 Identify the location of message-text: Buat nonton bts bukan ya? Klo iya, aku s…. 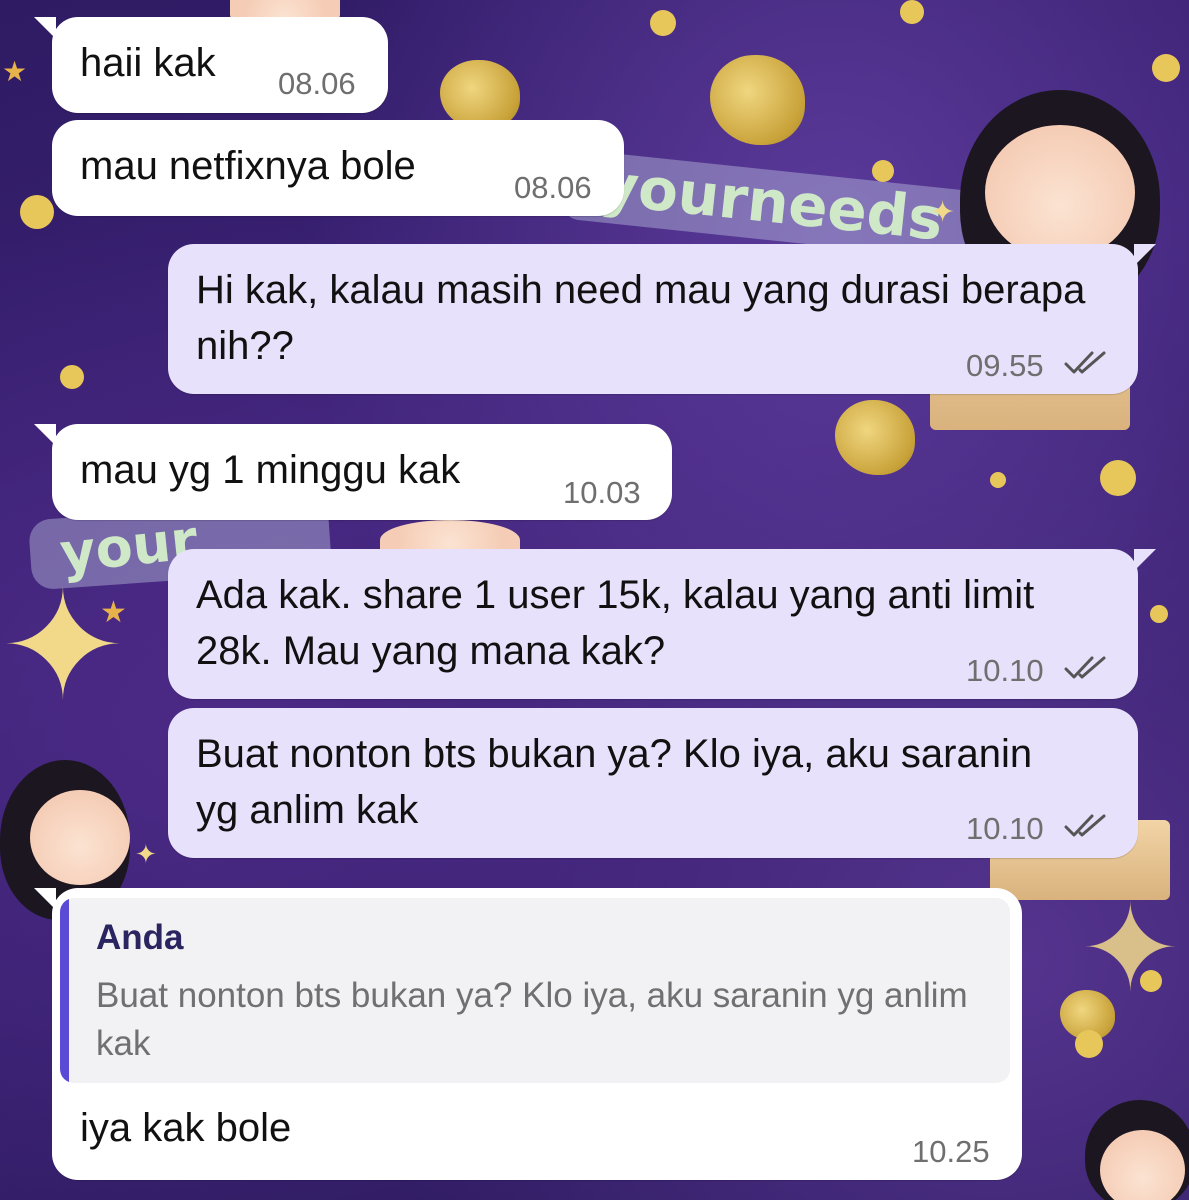
(620, 782).